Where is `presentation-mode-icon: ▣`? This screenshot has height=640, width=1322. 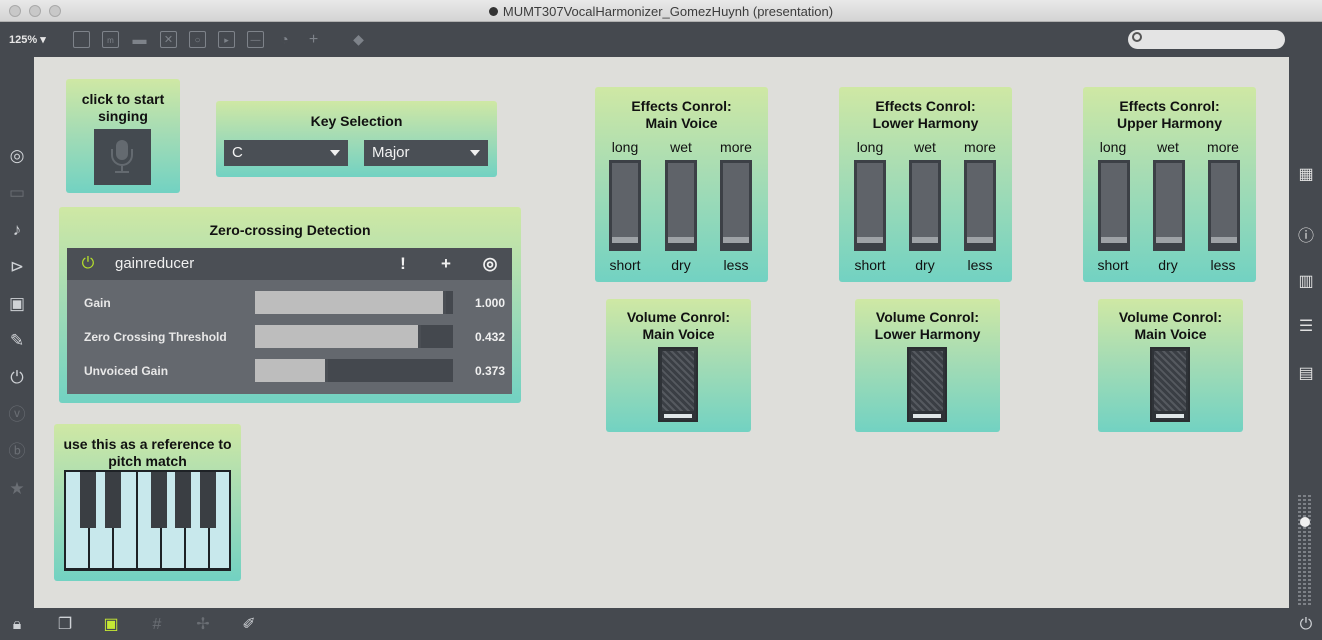
presentation-mode-icon: ▣ is located at coordinates (111, 625).